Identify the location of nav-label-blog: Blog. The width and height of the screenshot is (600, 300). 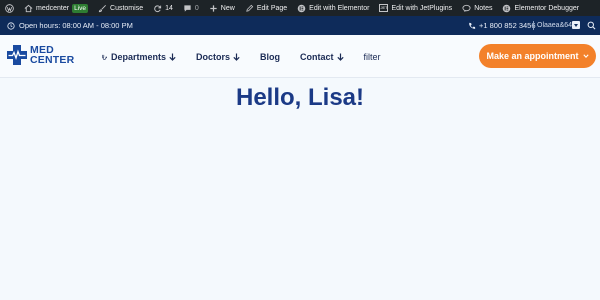
(270, 56).